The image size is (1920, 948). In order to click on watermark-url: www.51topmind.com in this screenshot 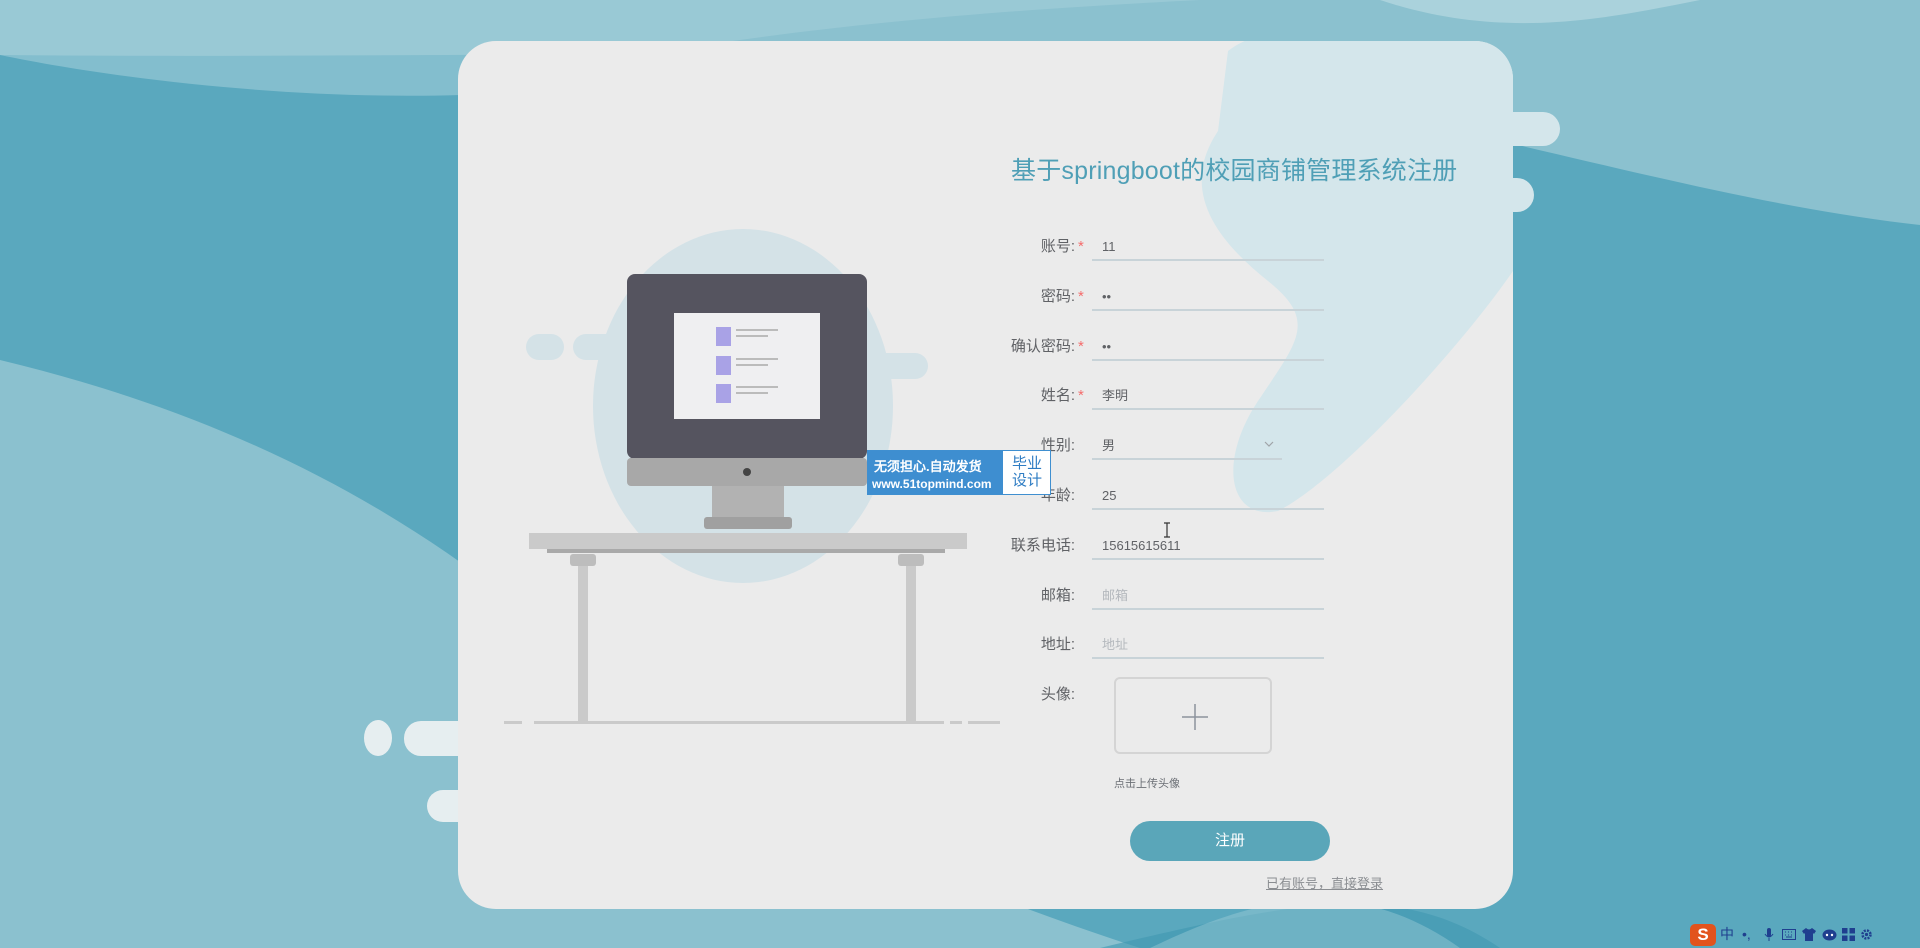, I will do `click(932, 484)`.